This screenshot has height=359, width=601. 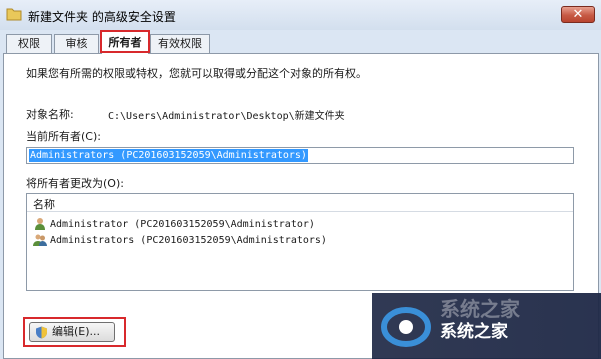 What do you see at coordinates (76, 43) in the screenshot?
I see `tab-auditing: 审核` at bounding box center [76, 43].